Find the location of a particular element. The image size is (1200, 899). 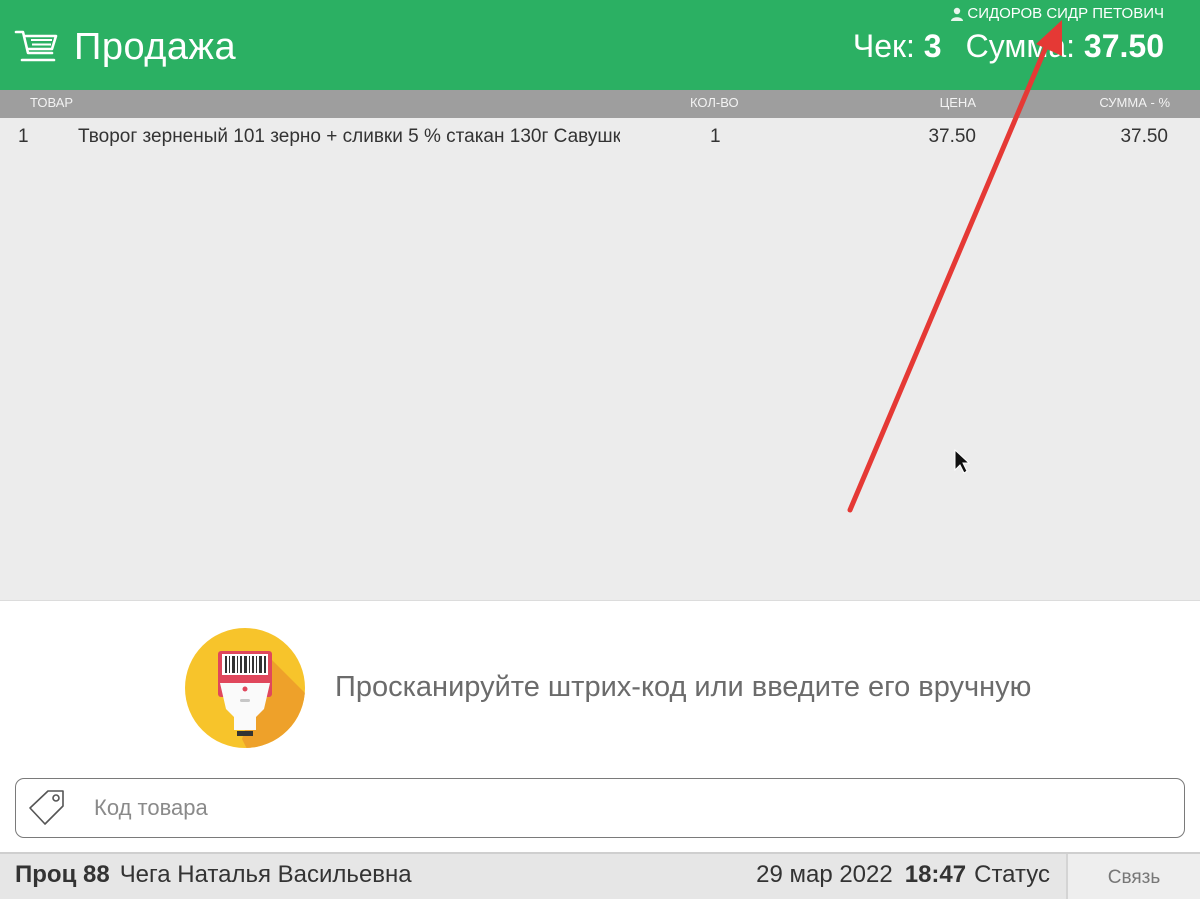

product-code-input is located at coordinates (544, 808).